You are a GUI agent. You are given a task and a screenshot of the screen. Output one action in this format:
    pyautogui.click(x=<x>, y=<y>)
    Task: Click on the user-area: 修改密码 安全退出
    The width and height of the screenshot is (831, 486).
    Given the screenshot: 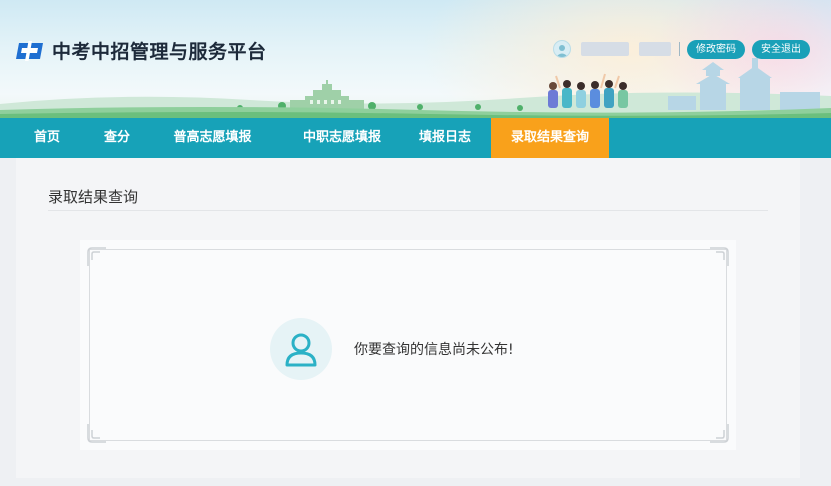 What is the action you would take?
    pyautogui.click(x=681, y=49)
    